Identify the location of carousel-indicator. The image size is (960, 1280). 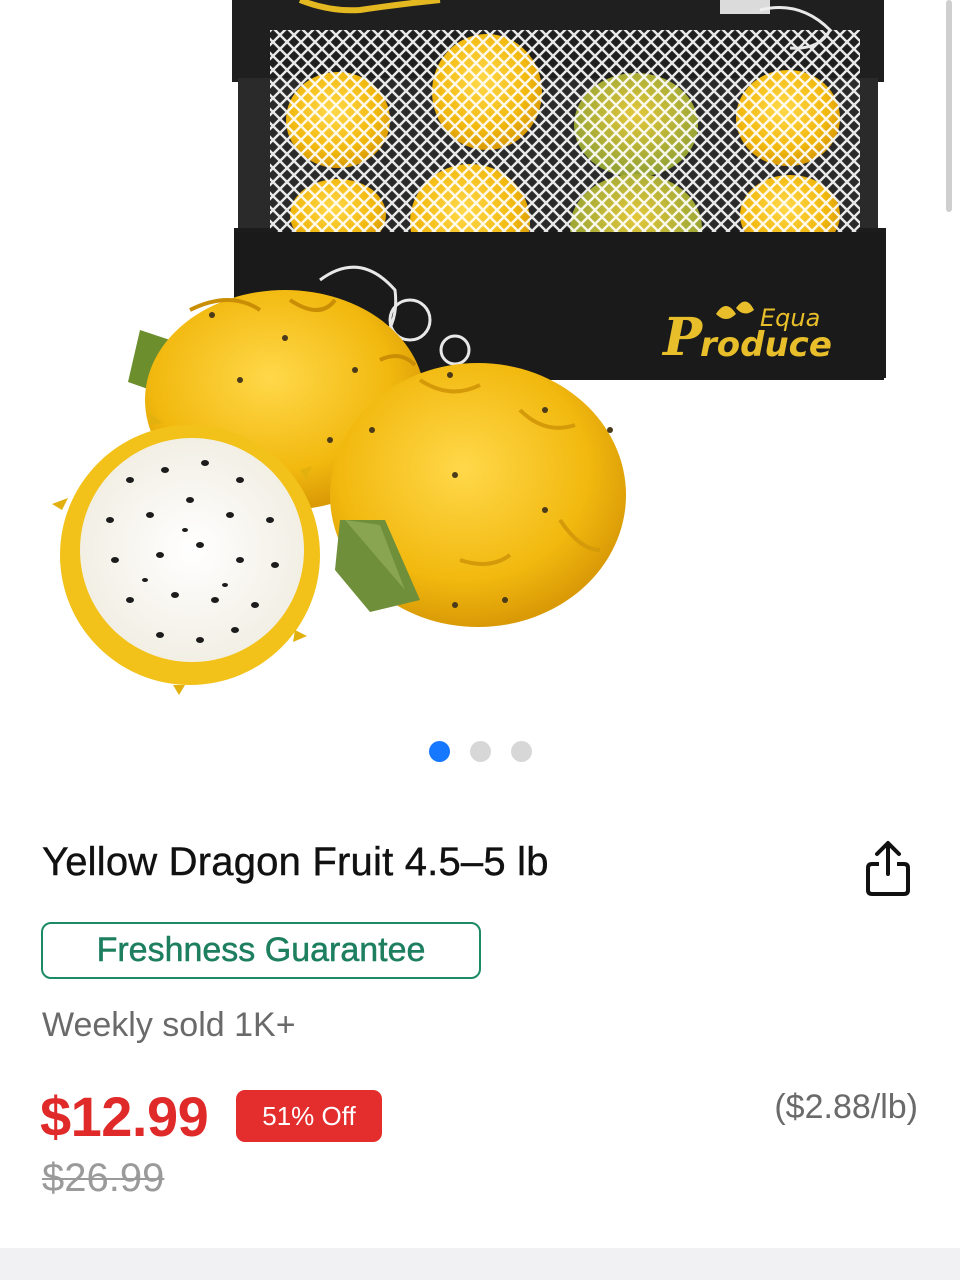
(480, 752).